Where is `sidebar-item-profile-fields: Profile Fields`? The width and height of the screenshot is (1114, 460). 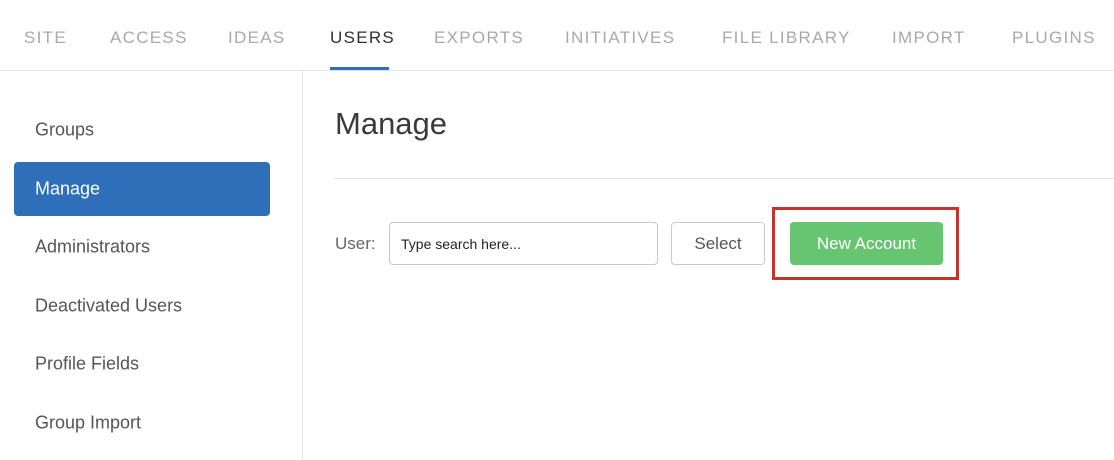 sidebar-item-profile-fields: Profile Fields is located at coordinates (142, 364).